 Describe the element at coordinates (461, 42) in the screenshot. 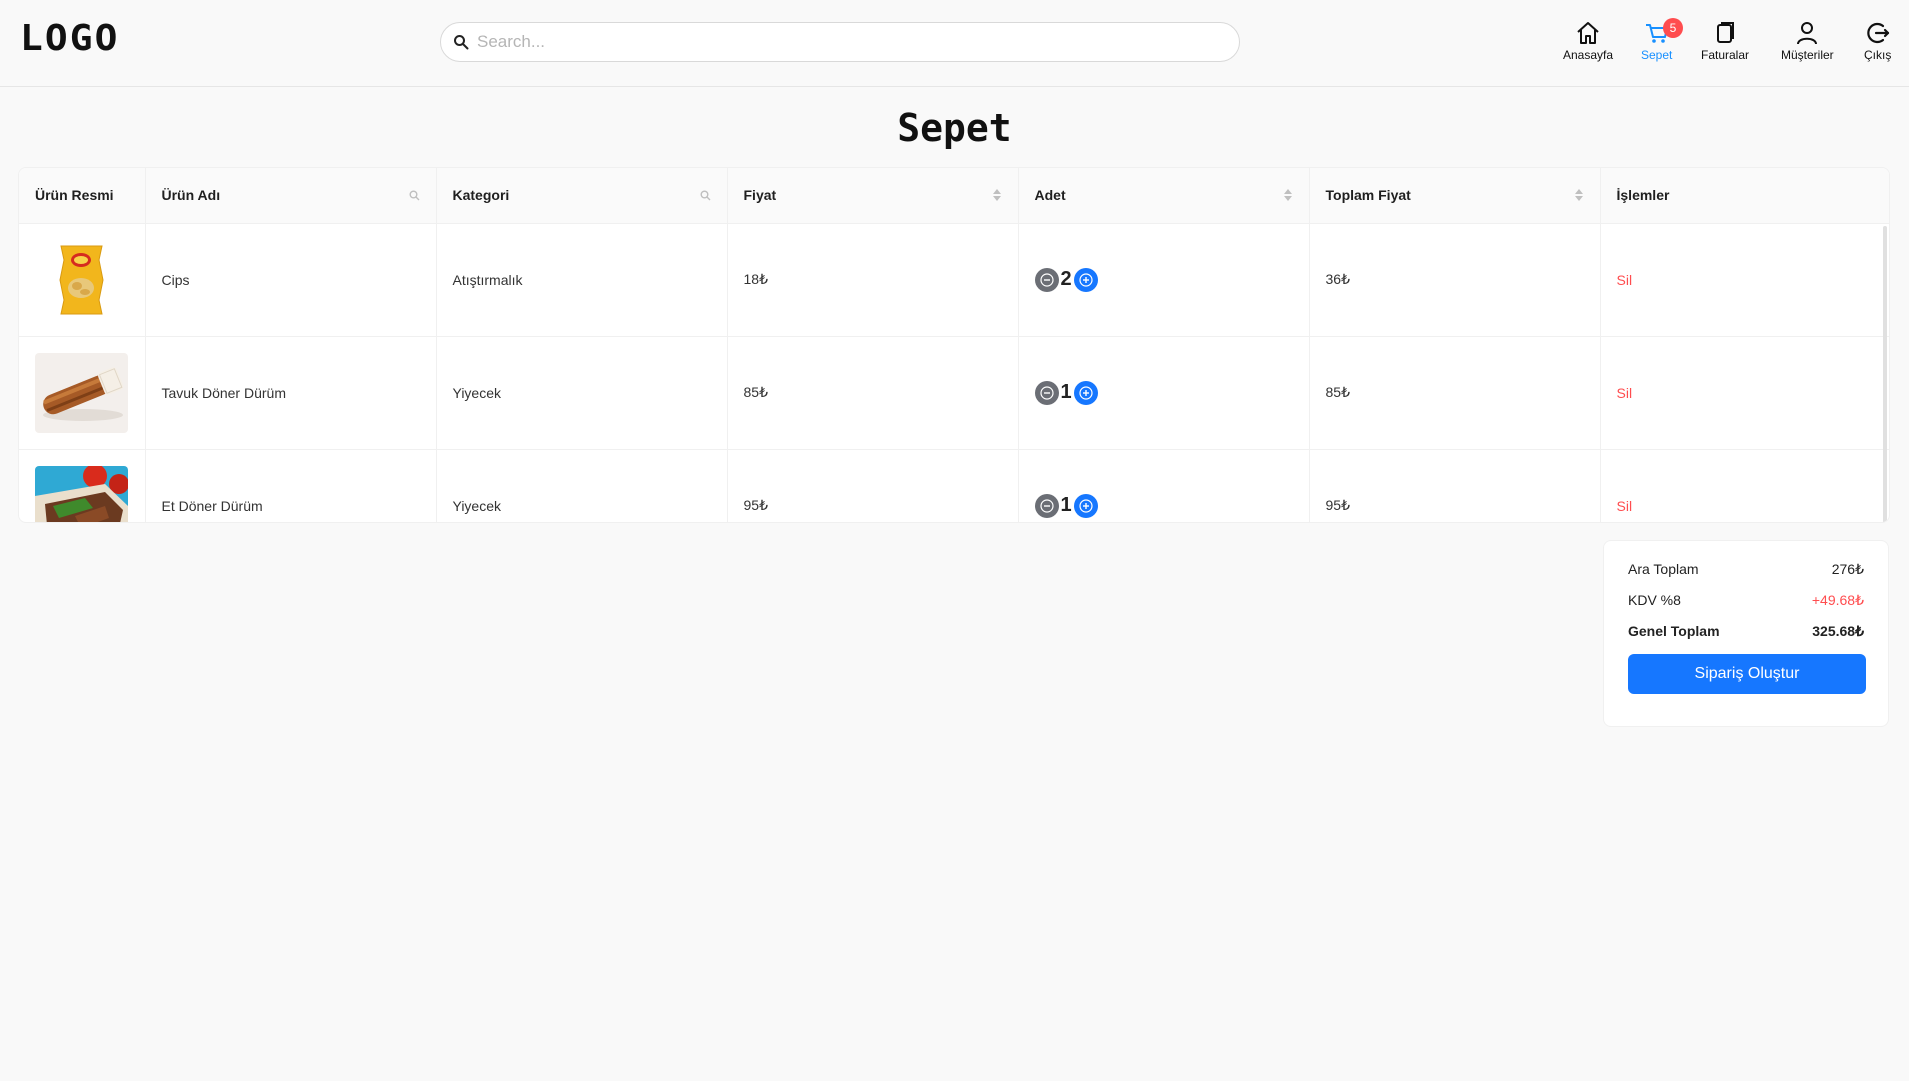

I see `search-icon` at that location.